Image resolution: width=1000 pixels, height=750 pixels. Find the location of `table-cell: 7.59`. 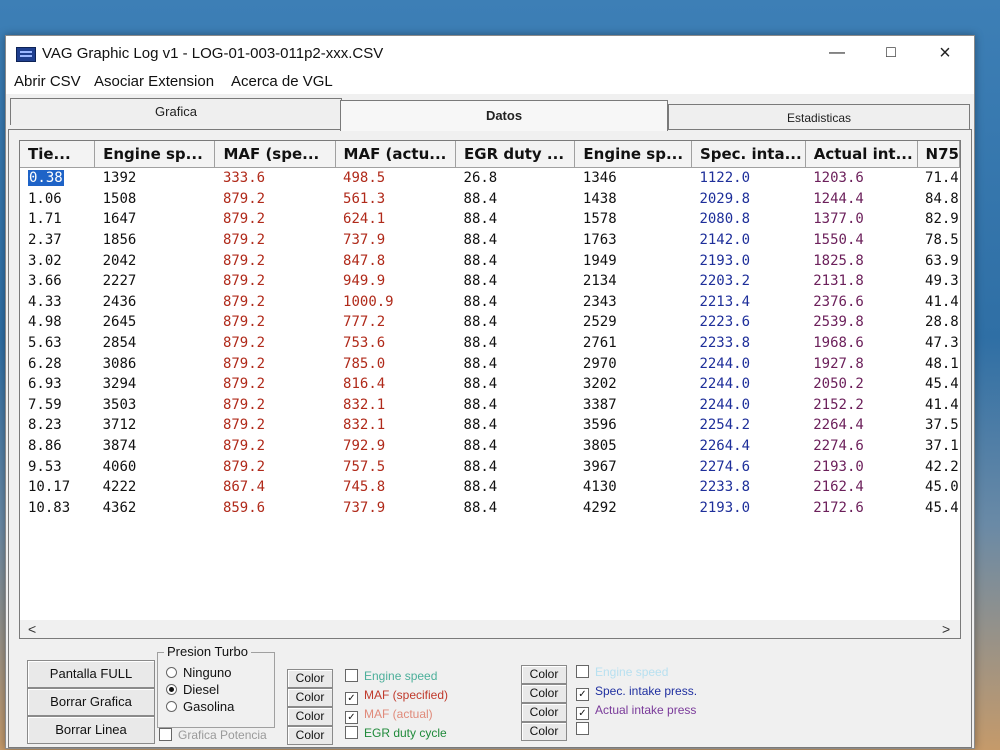

table-cell: 7.59 is located at coordinates (57, 405).